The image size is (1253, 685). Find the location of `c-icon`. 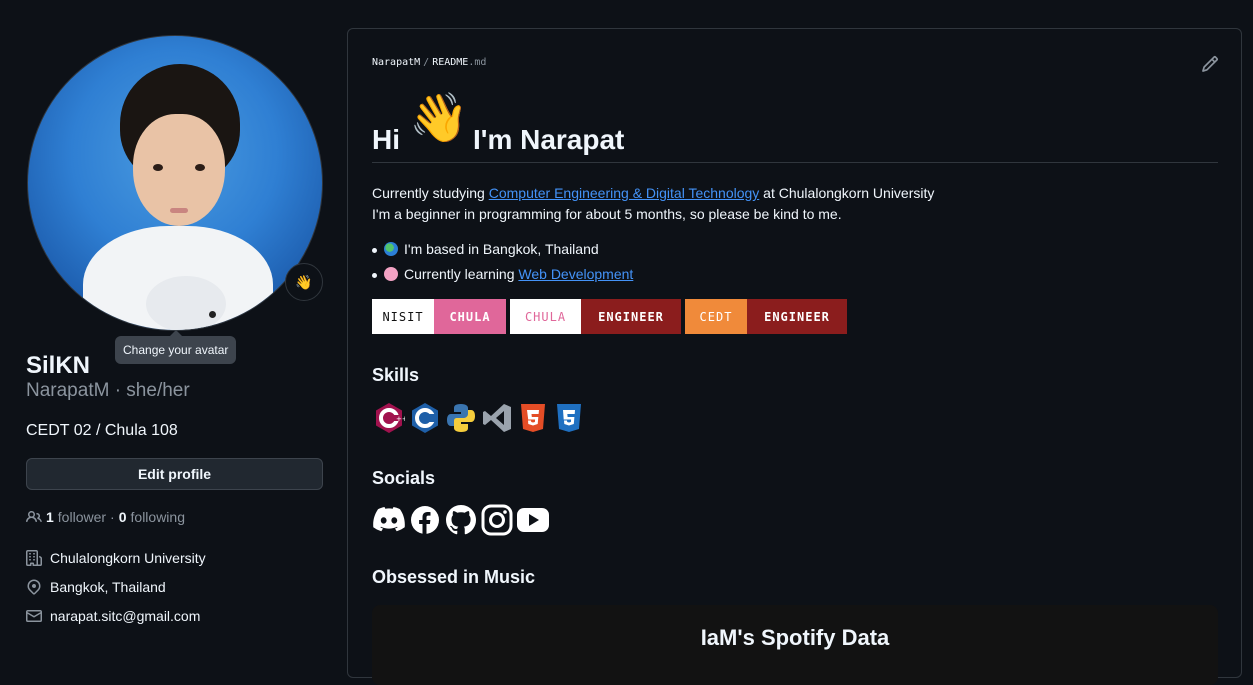

c-icon is located at coordinates (425, 418).